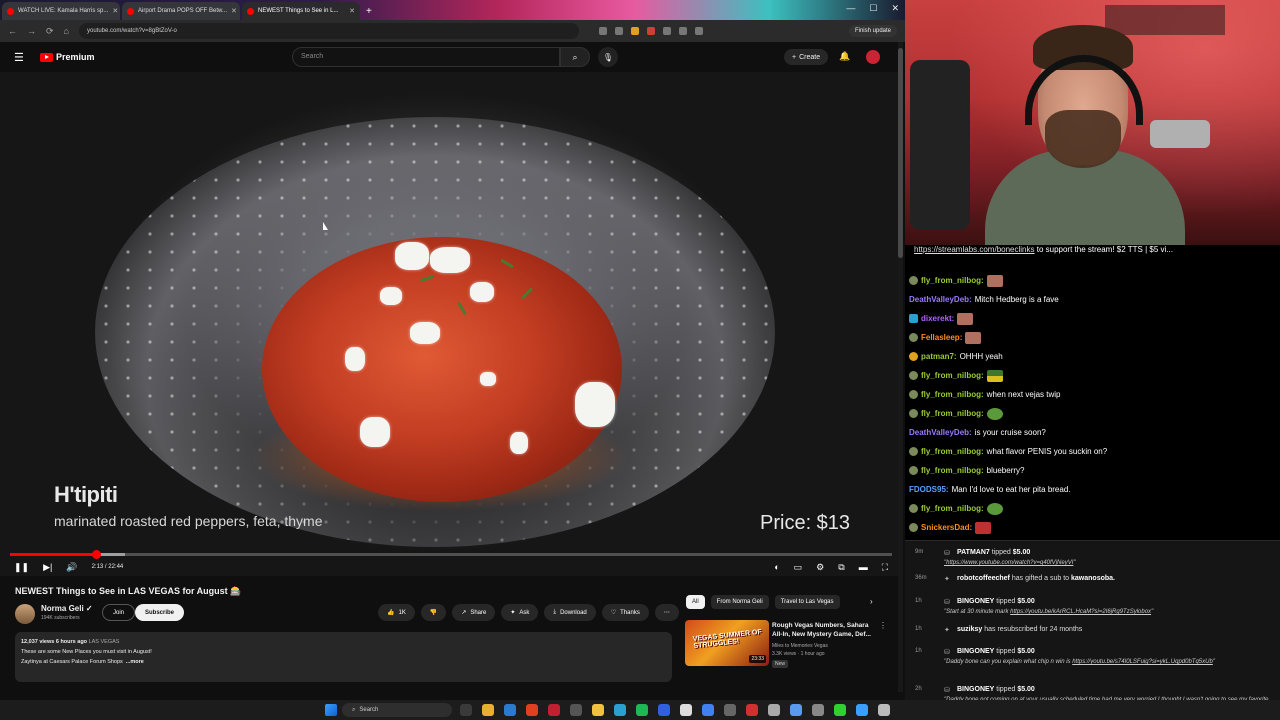 The image size is (1280, 720). What do you see at coordinates (31, 31) in the screenshot?
I see `forward-icon: →` at bounding box center [31, 31].